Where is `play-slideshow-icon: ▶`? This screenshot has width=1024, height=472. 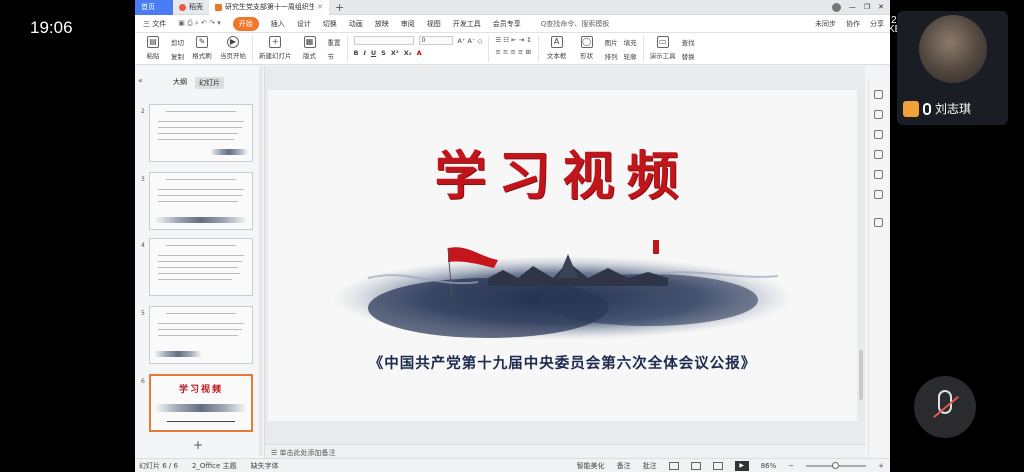
play-slideshow-icon: ▶ is located at coordinates (741, 465).